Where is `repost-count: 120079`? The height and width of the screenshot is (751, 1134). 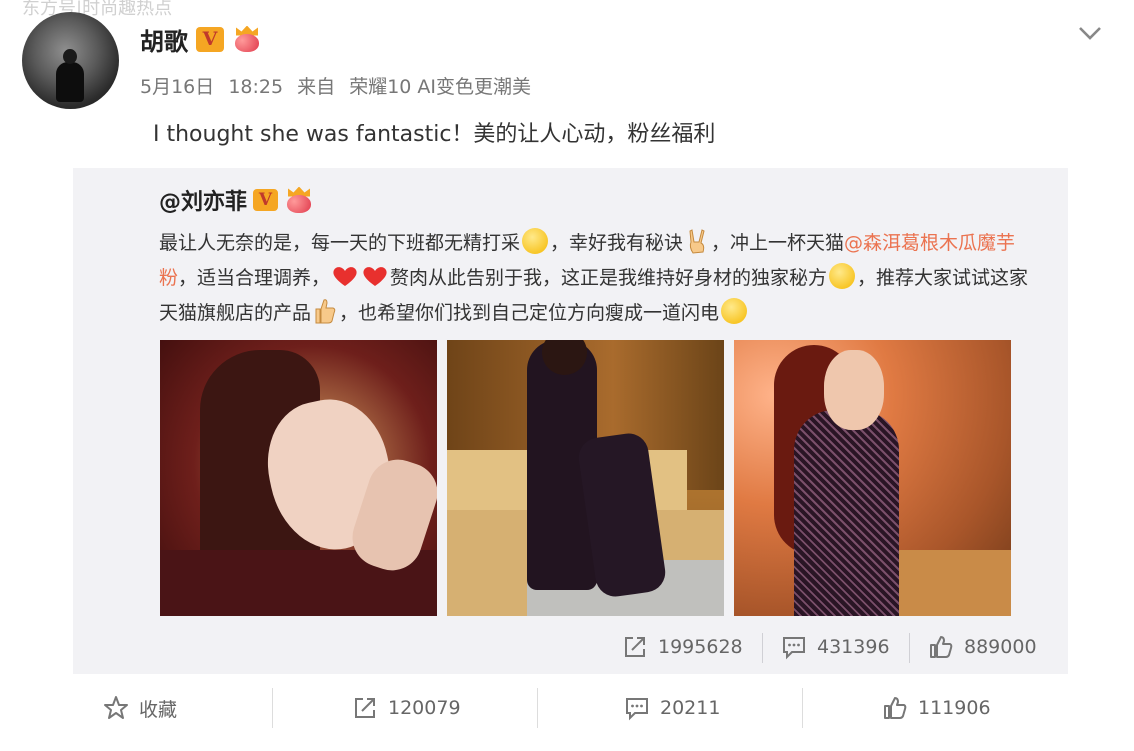
repost-count: 120079 is located at coordinates (424, 708).